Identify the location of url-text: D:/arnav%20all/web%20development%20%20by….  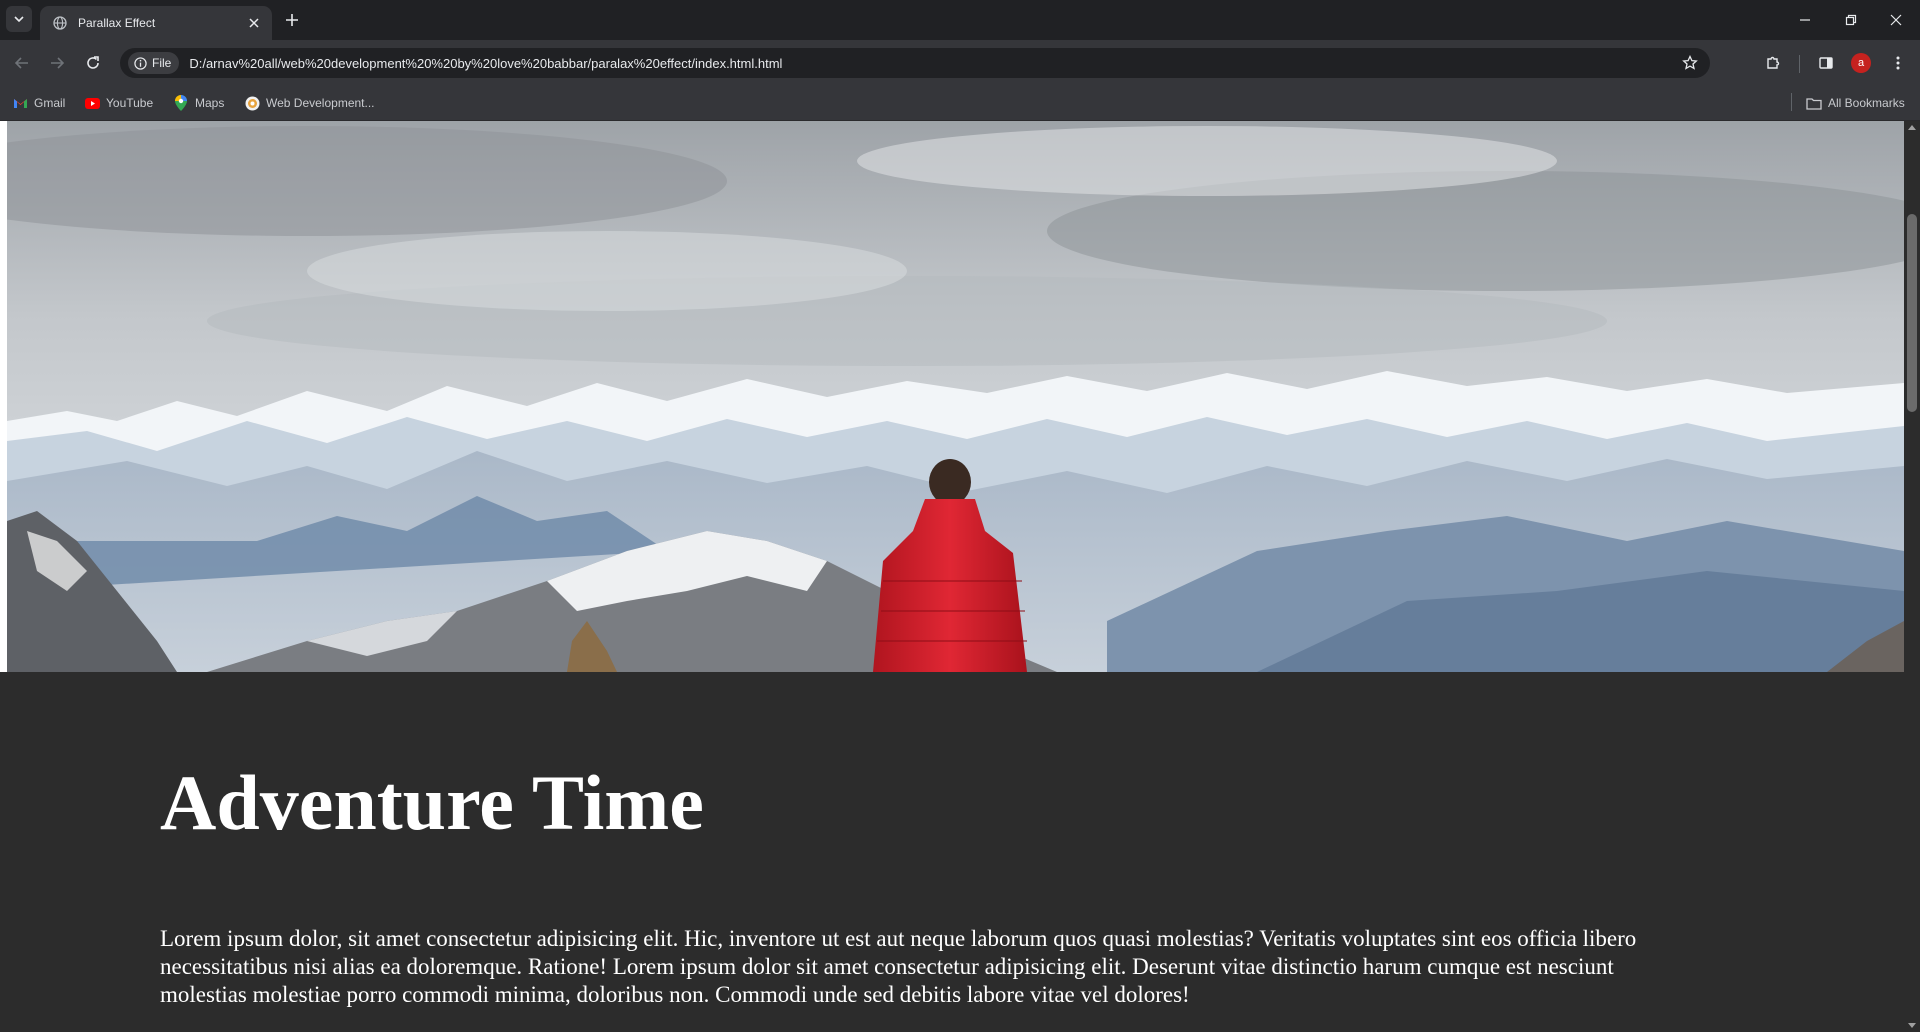
(933, 63).